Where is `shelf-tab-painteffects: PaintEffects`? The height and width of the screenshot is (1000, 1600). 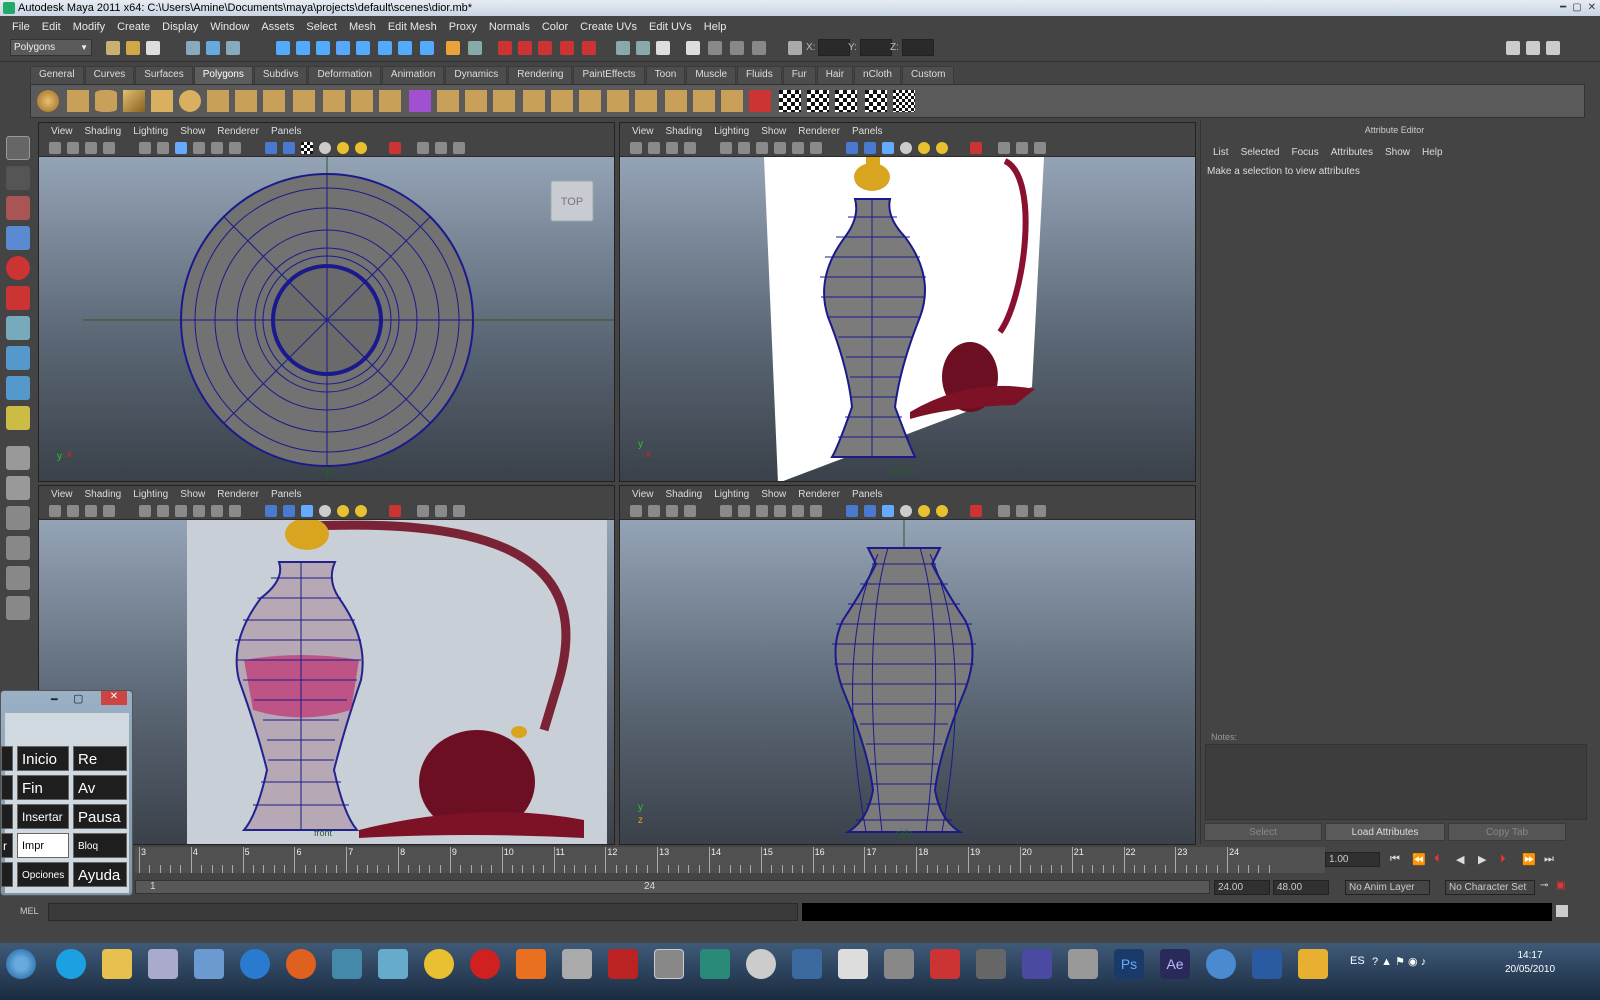 shelf-tab-painteffects: PaintEffects is located at coordinates (609, 75).